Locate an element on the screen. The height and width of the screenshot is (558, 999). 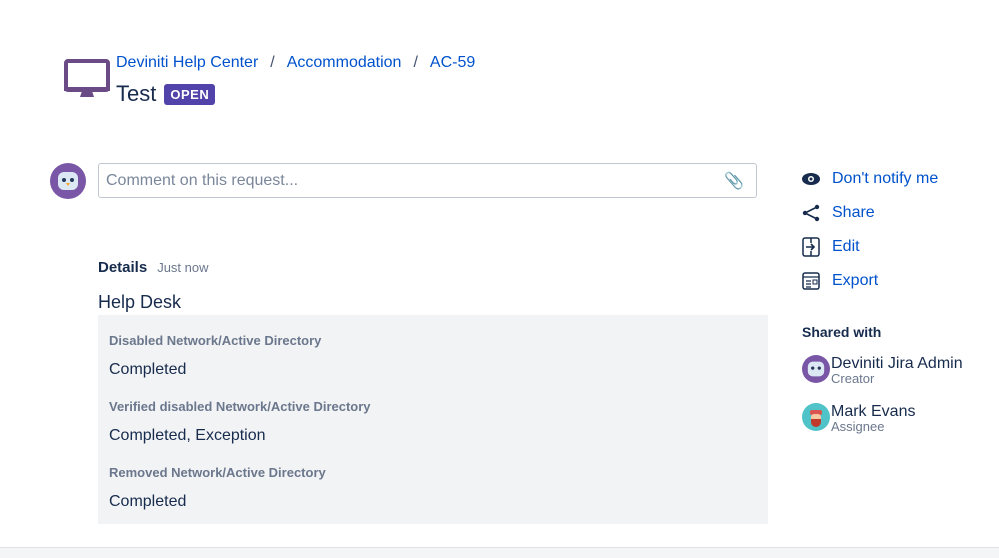
breadcrumb: Deviniti Help Center / Accommodation / AC-59 is located at coordinates (295, 63).